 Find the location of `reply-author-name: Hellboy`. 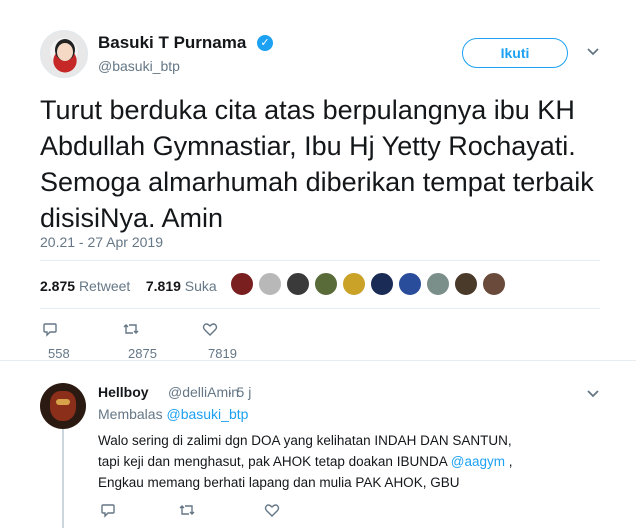

reply-author-name: Hellboy is located at coordinates (123, 392).